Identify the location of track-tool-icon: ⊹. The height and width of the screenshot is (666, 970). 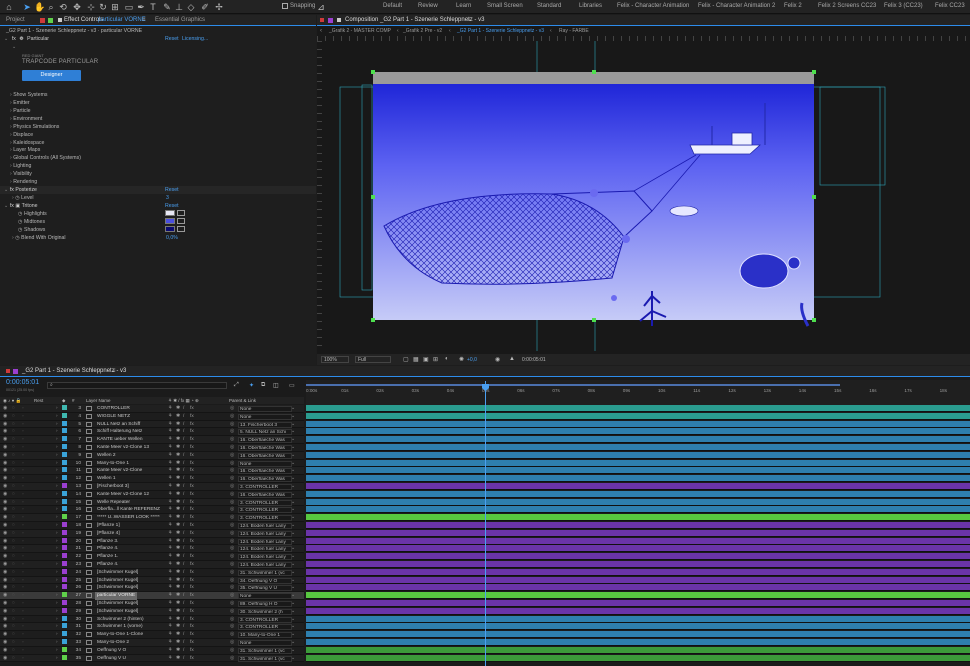
(91, 7).